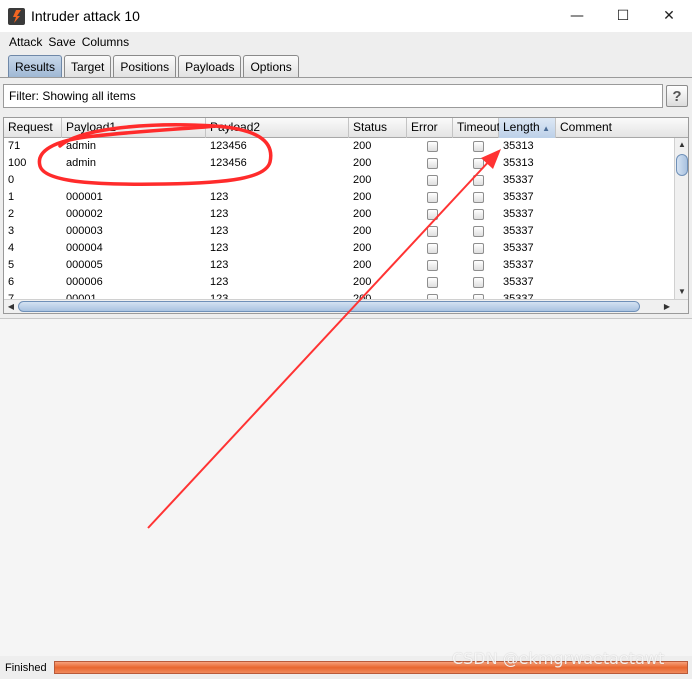  What do you see at coordinates (105, 42) in the screenshot?
I see `menu-columns: Columns` at bounding box center [105, 42].